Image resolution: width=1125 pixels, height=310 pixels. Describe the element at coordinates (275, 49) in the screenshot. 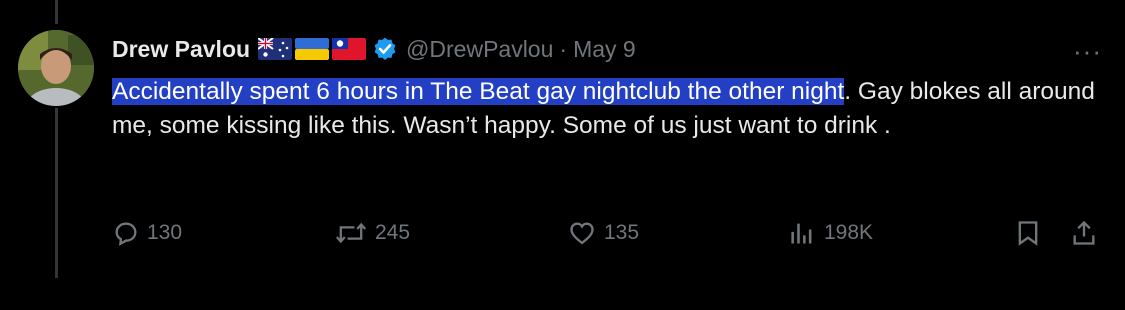

I see `australia-flag-icon` at that location.